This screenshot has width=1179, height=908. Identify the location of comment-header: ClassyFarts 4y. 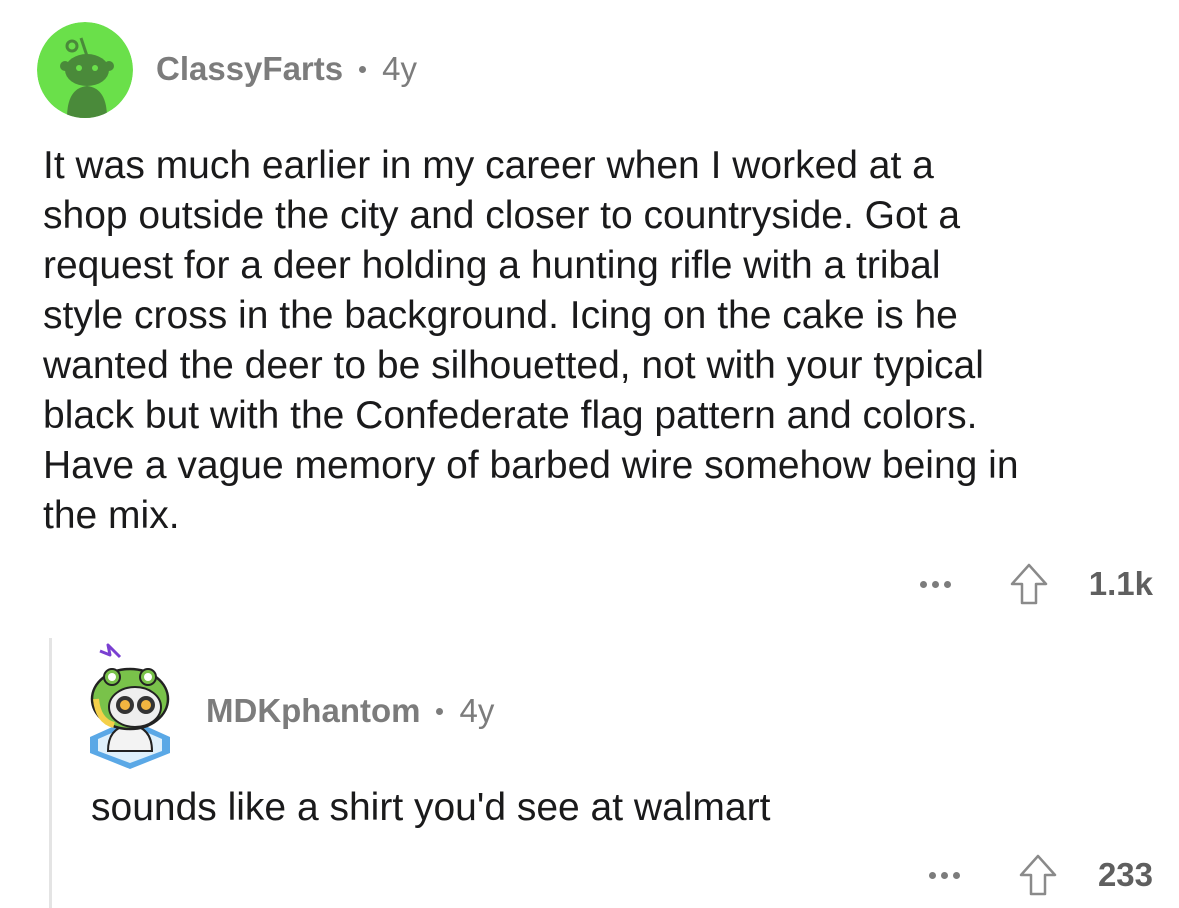
(227, 70).